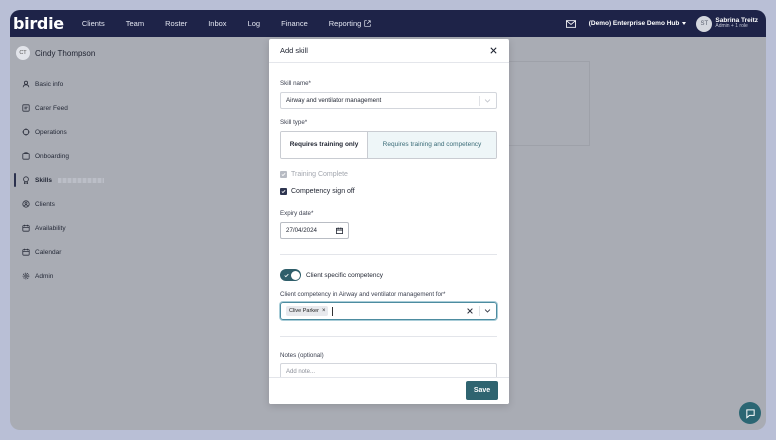 The height and width of the screenshot is (440, 776). Describe the element at coordinates (344, 275) in the screenshot. I see `client-specific-label: Client specific competency` at that location.